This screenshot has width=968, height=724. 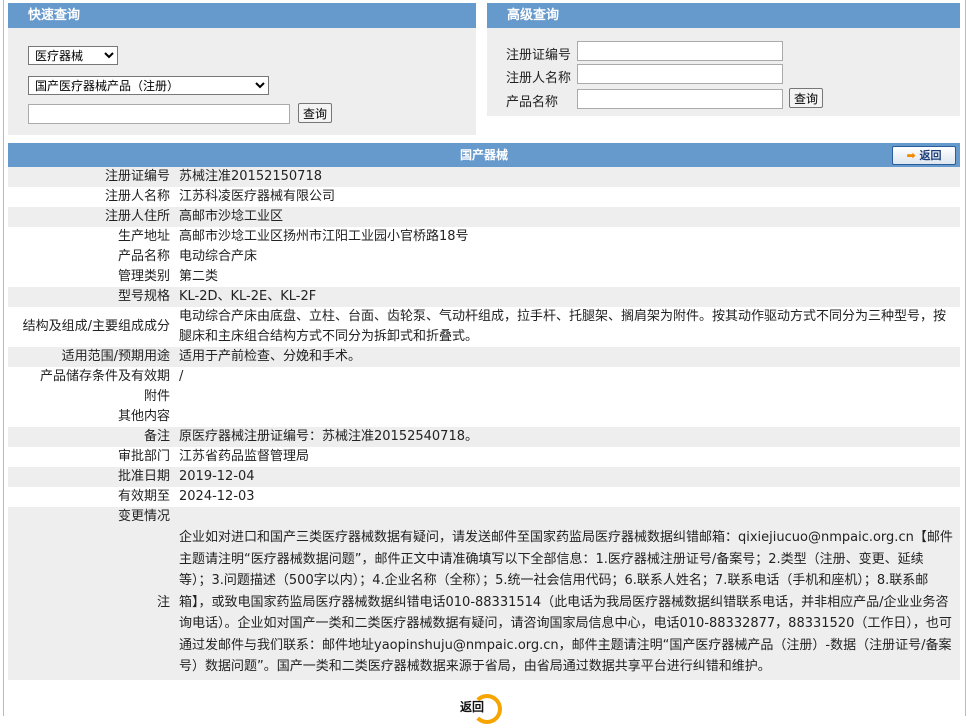 I want to click on table-row: 注册证编号 苏械注准20152150718, so click(x=484, y=177).